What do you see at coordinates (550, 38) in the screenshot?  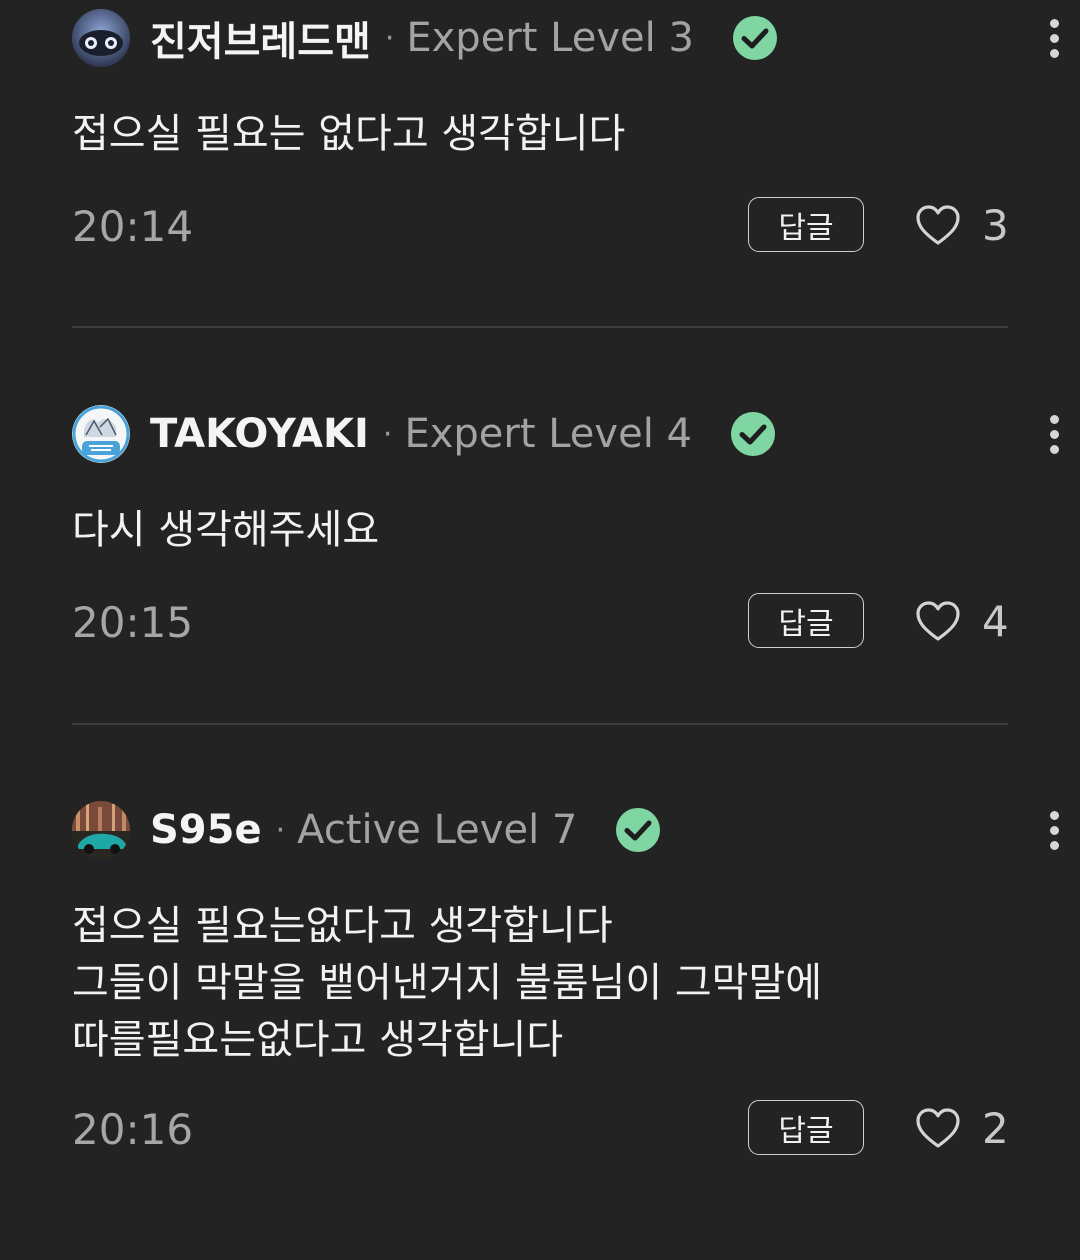 I see `user-level: Expert Level 3` at bounding box center [550, 38].